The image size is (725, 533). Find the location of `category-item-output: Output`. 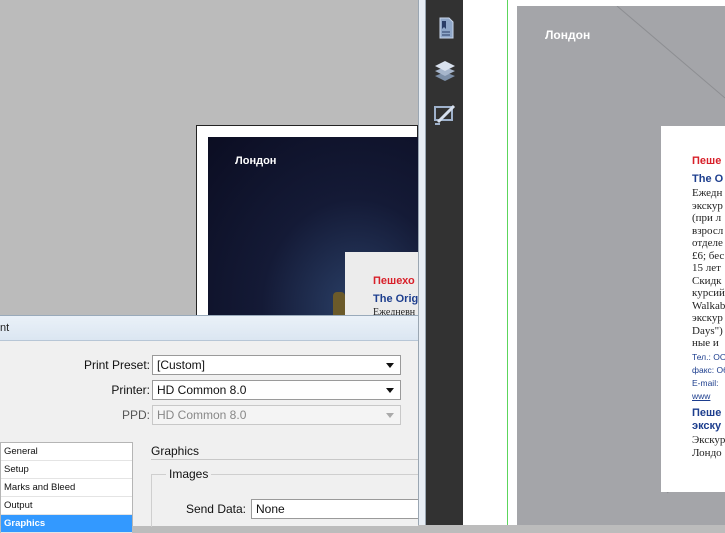

category-item-output: Output is located at coordinates (66, 506).